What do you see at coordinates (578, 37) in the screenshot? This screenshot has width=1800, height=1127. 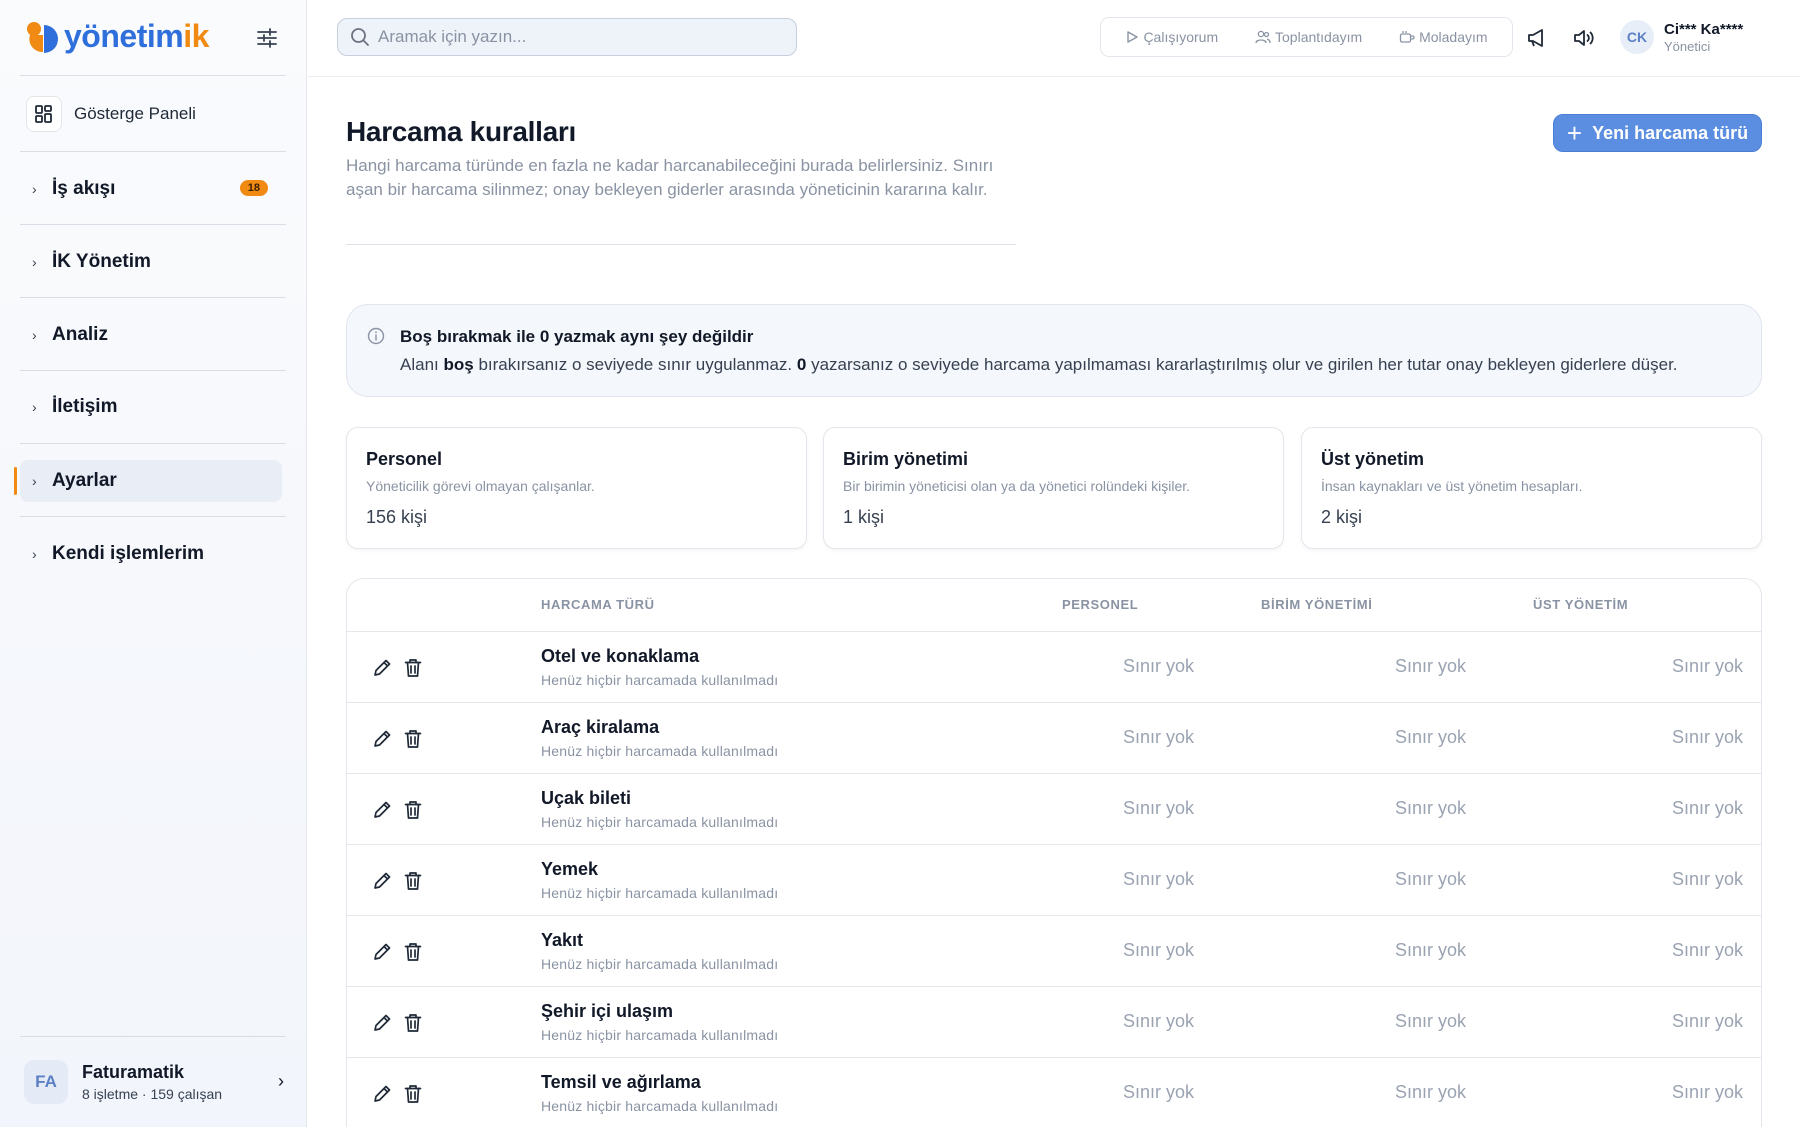 I see `search-input` at bounding box center [578, 37].